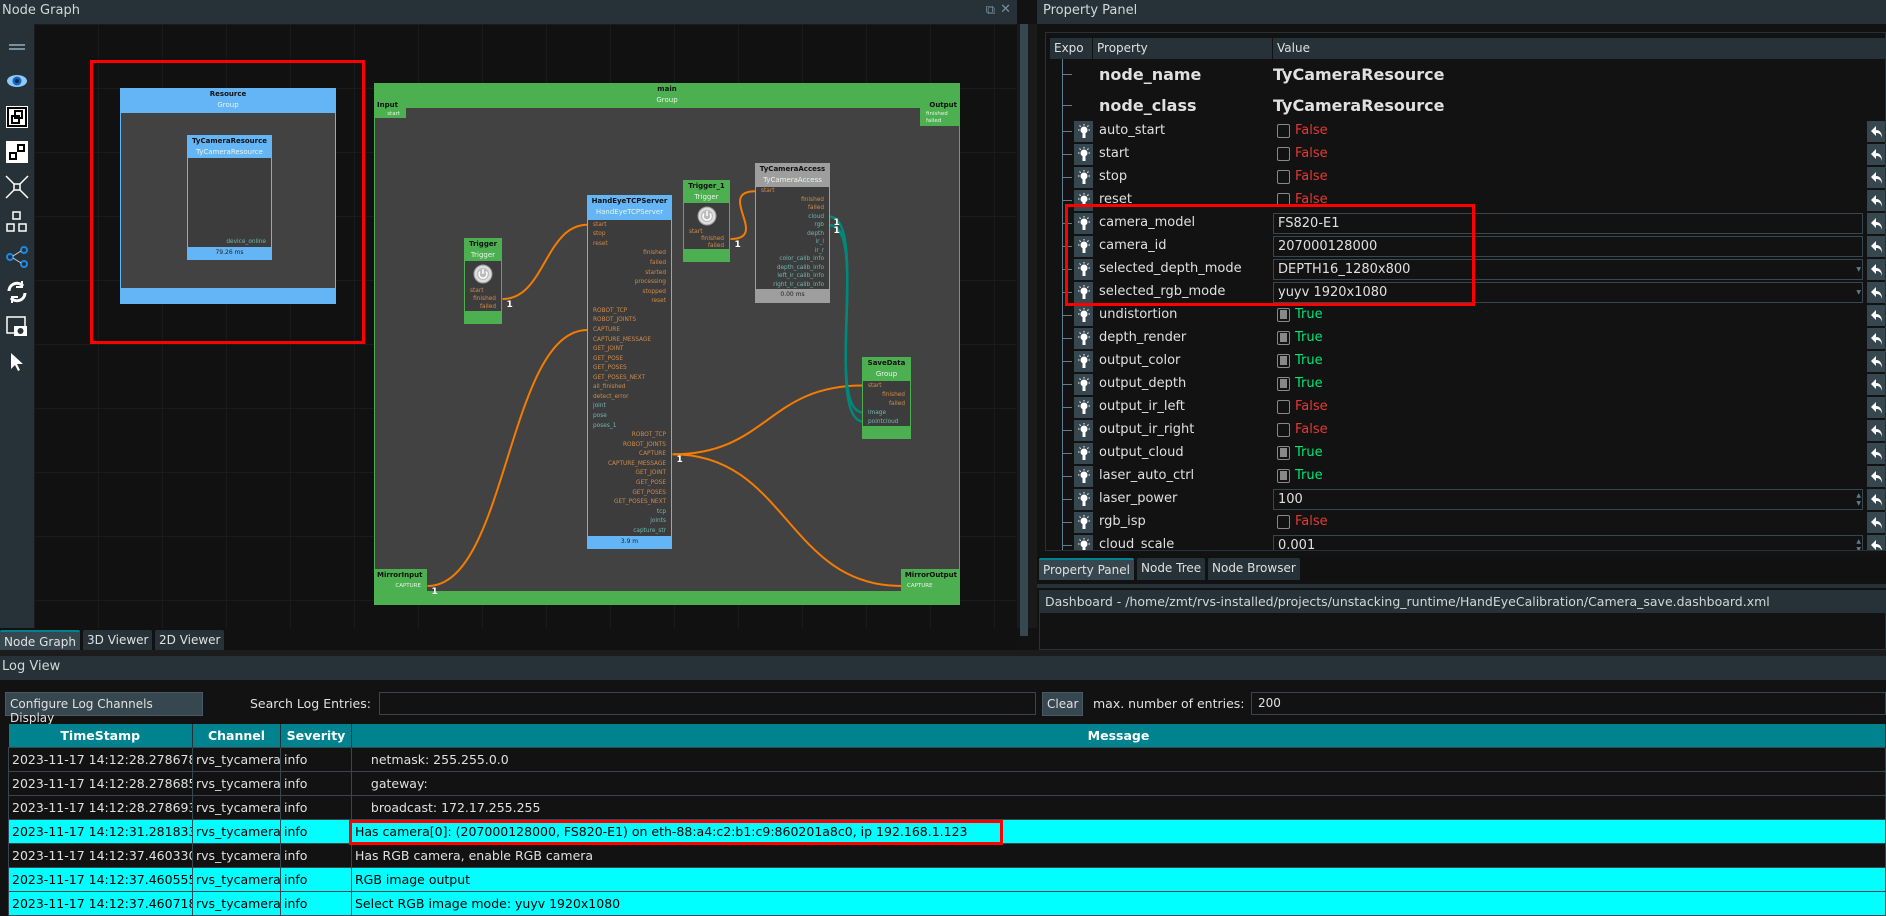 This screenshot has height=916, width=1886. Describe the element at coordinates (17, 187) in the screenshot. I see `collapse-icon` at that location.